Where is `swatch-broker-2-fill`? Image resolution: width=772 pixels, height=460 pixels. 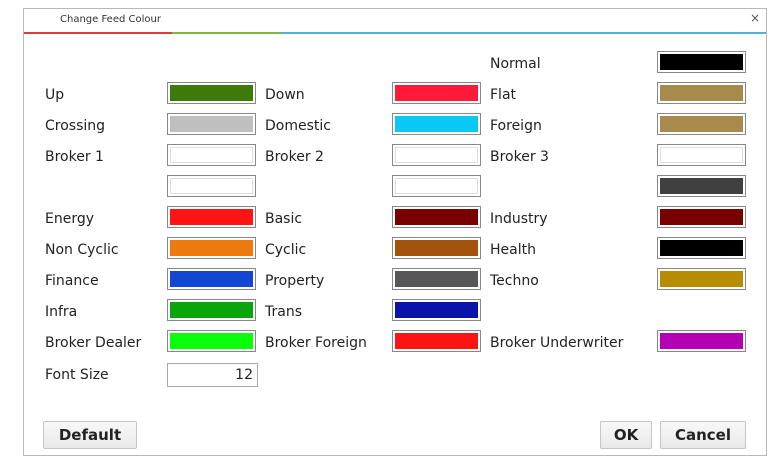
swatch-broker-2-fill is located at coordinates (436, 155).